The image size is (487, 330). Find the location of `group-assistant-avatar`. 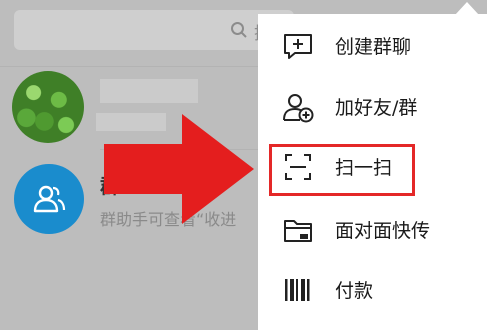

group-assistant-avatar is located at coordinates (49, 199).